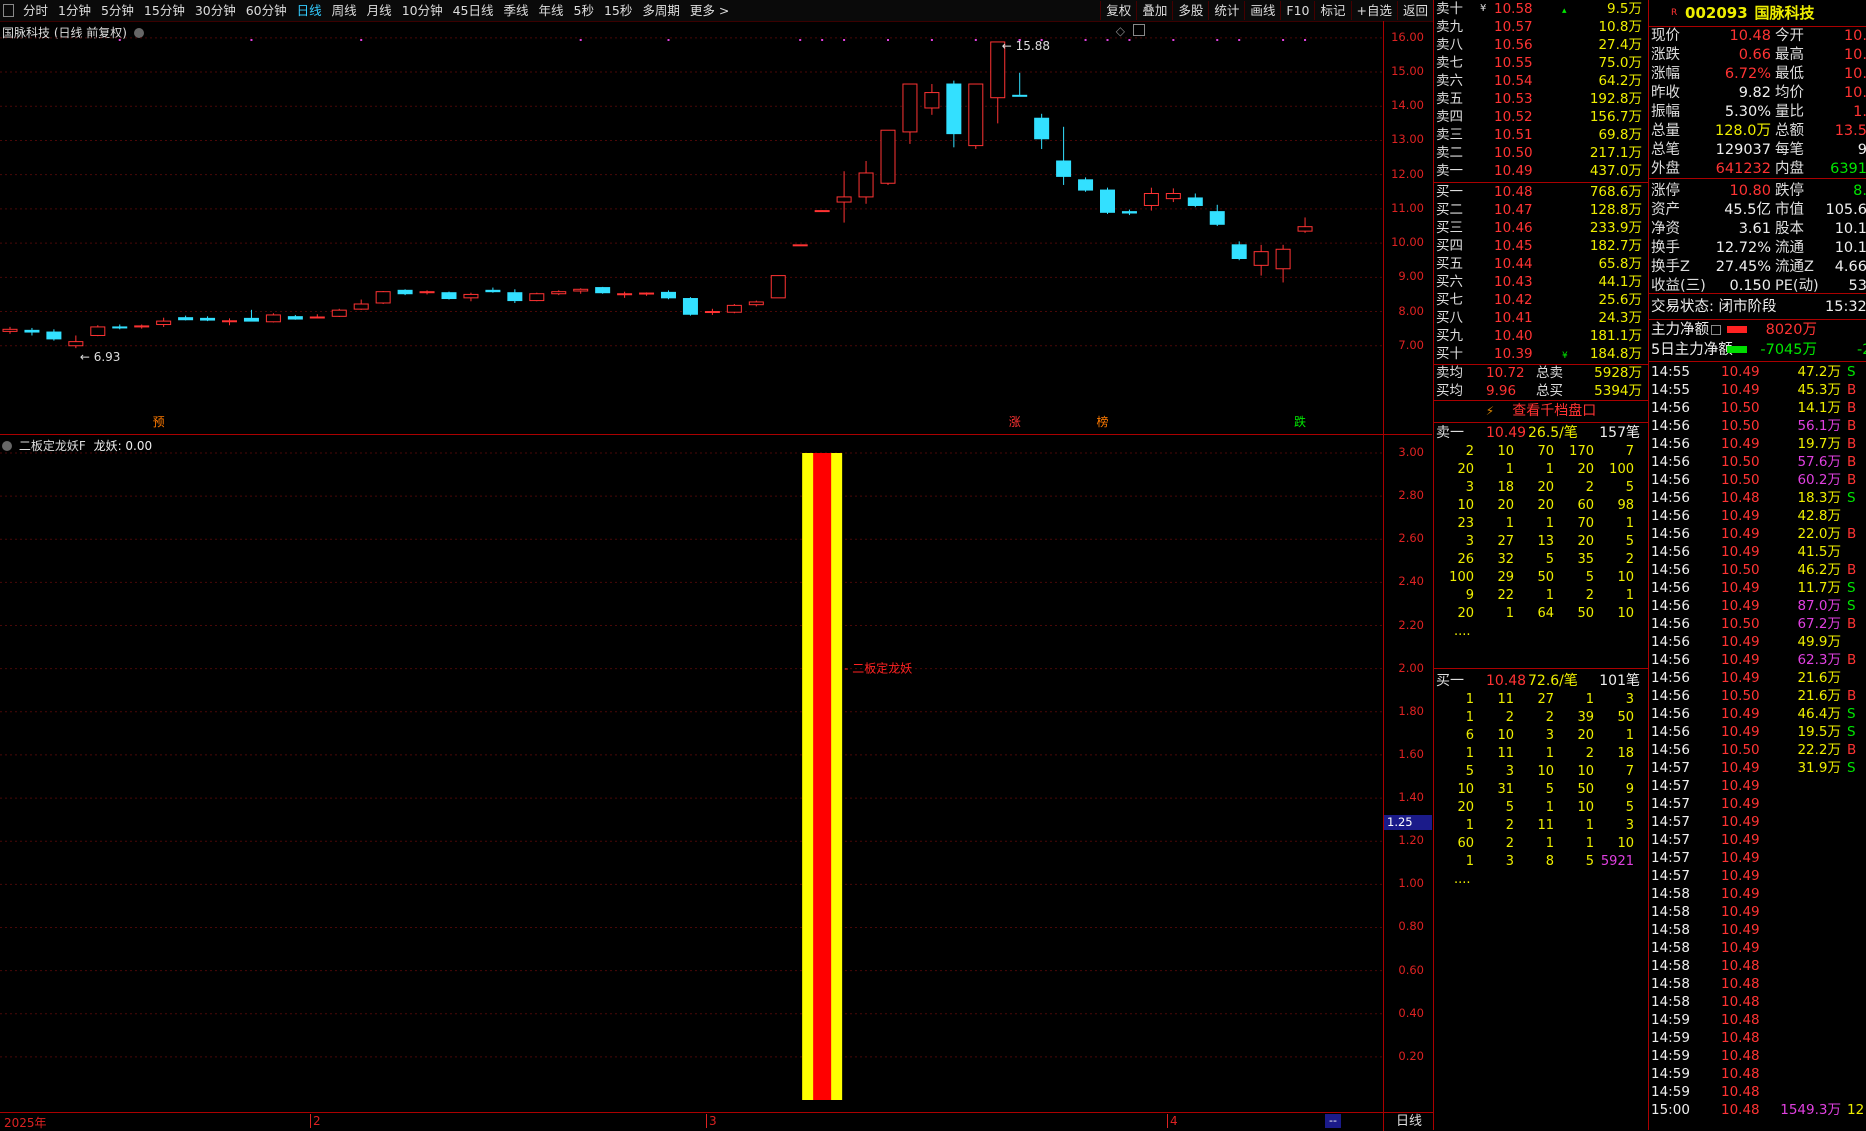 The width and height of the screenshot is (1866, 1131). What do you see at coordinates (1758, 876) in the screenshot?
I see `tick-row: 14:57 10.49` at bounding box center [1758, 876].